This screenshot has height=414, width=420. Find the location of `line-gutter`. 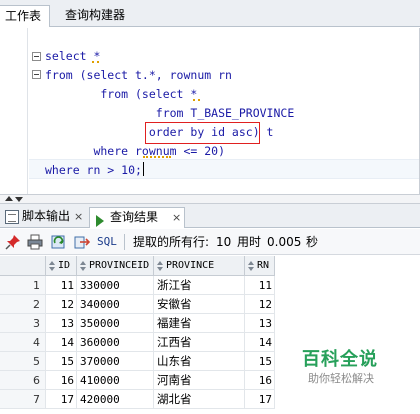

line-gutter is located at coordinates (14, 111).